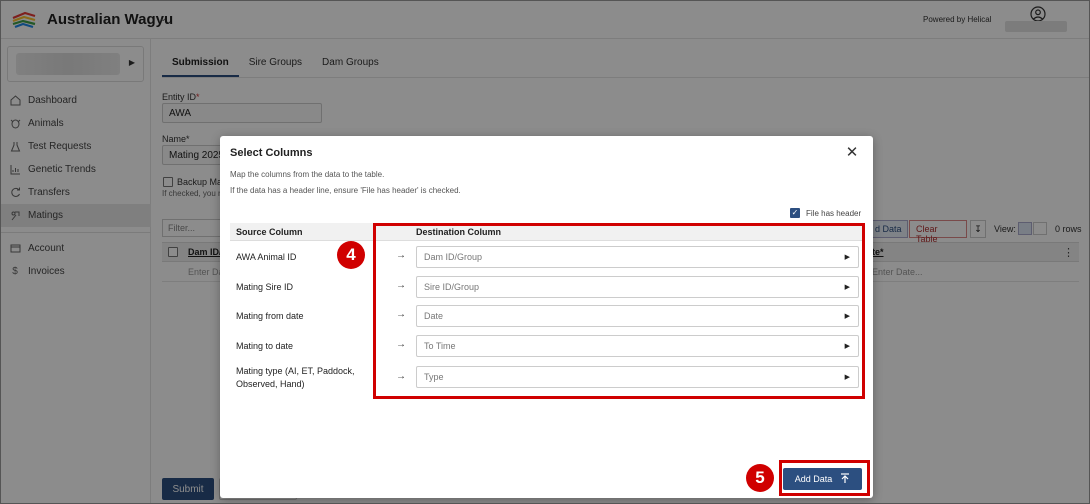  I want to click on source-column-name: AWA Animal ID, so click(266, 257).